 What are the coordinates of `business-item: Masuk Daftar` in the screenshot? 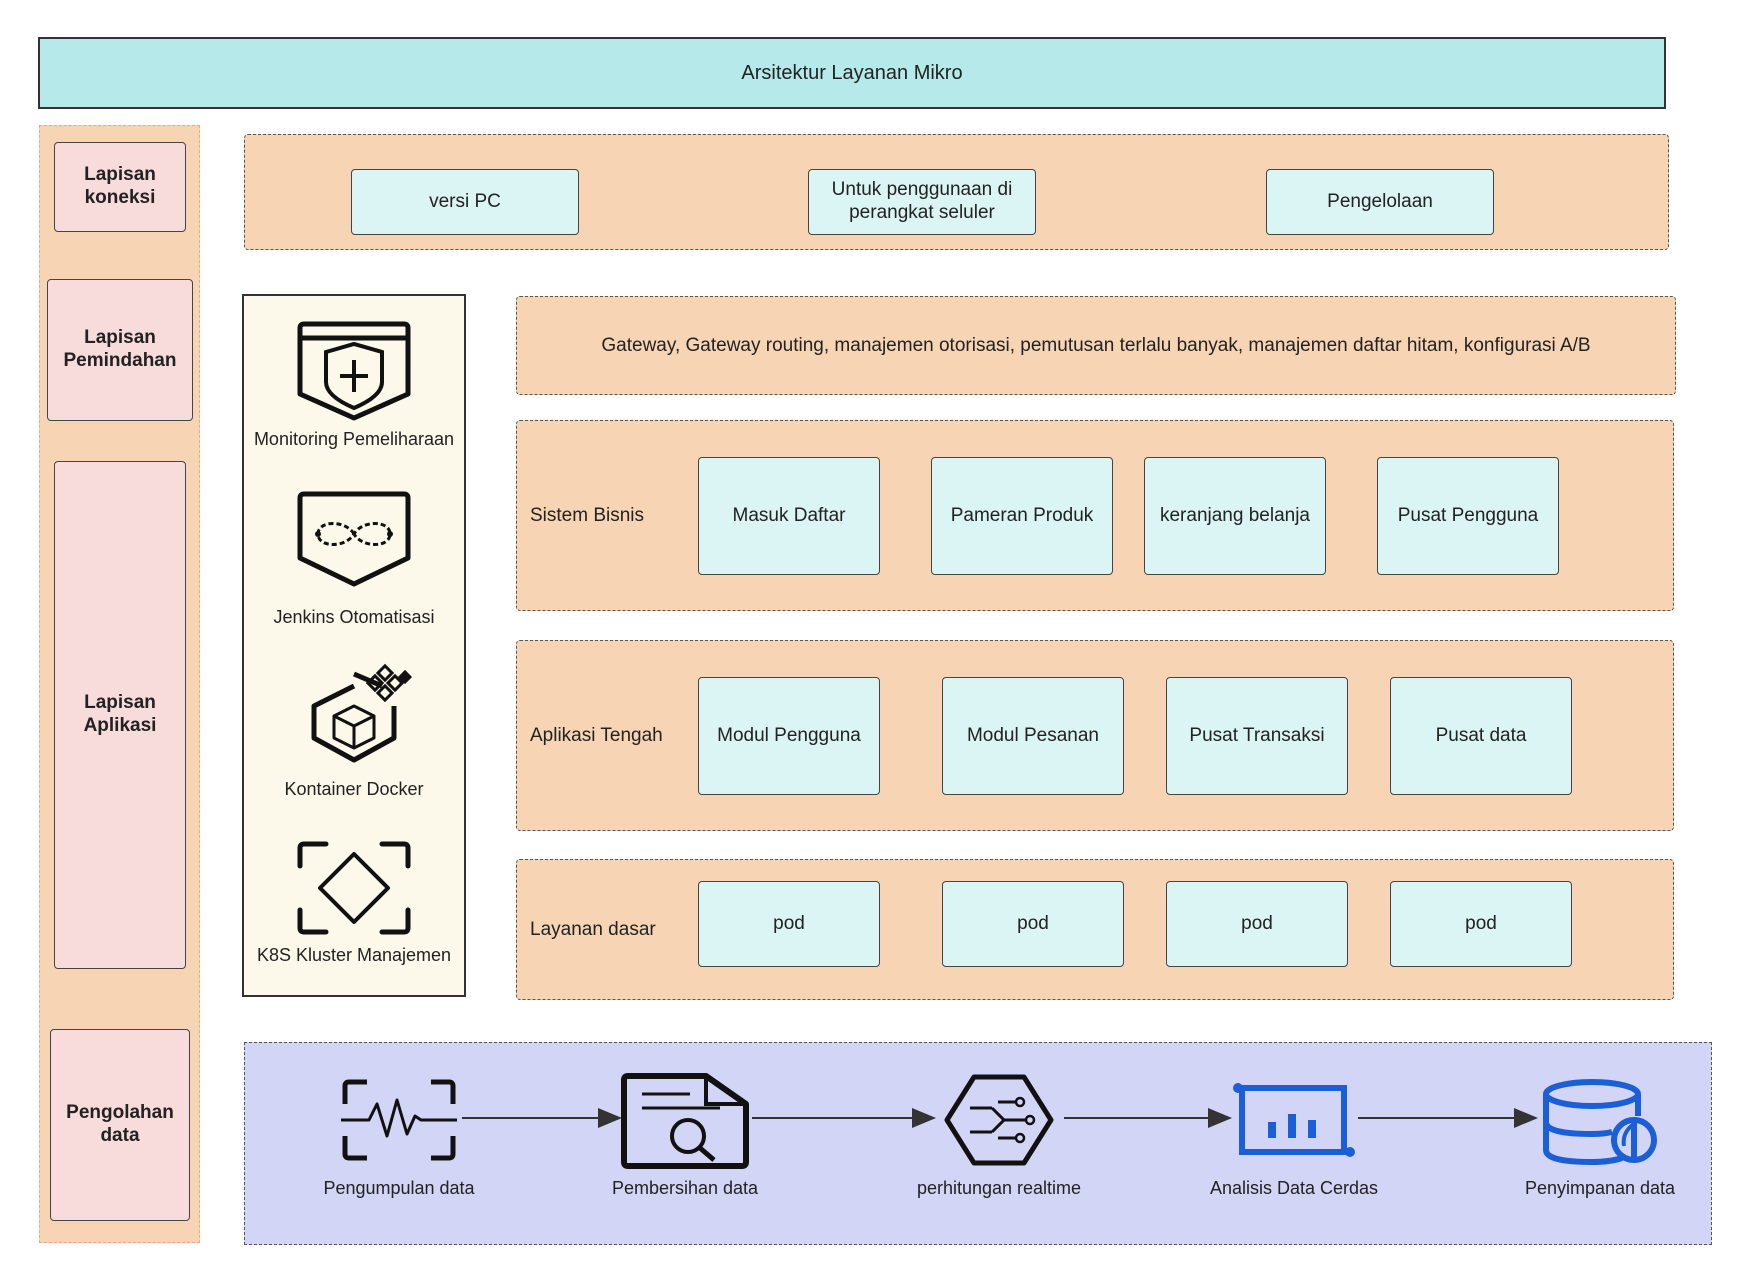 It's located at (789, 516).